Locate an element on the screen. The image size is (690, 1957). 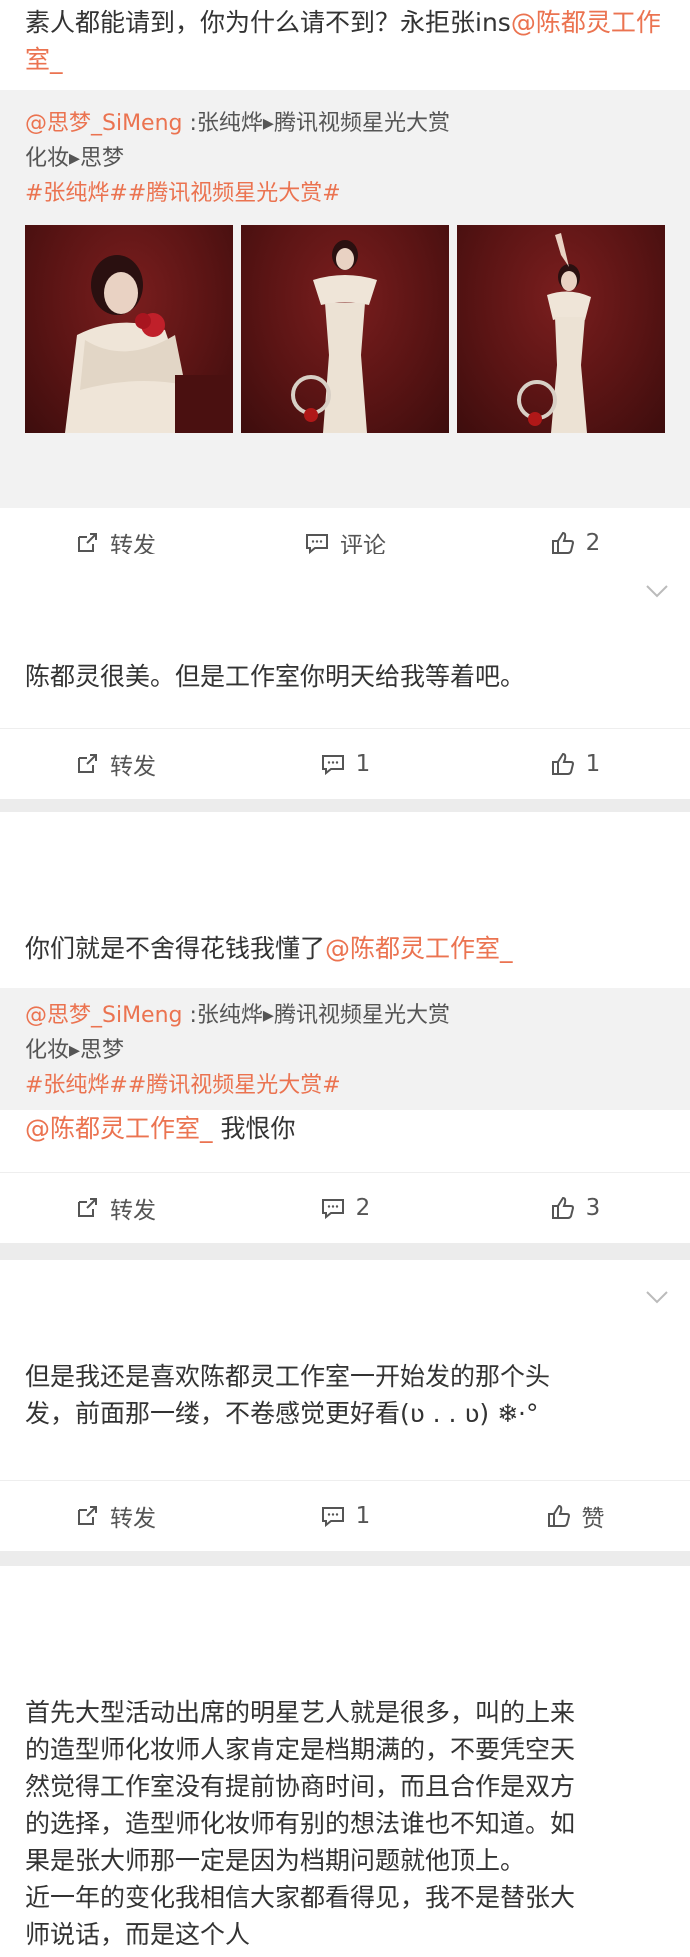
post-text-line: 近一年的变化我相信大家都看得见，我不是替张大 is located at coordinates (300, 1897).